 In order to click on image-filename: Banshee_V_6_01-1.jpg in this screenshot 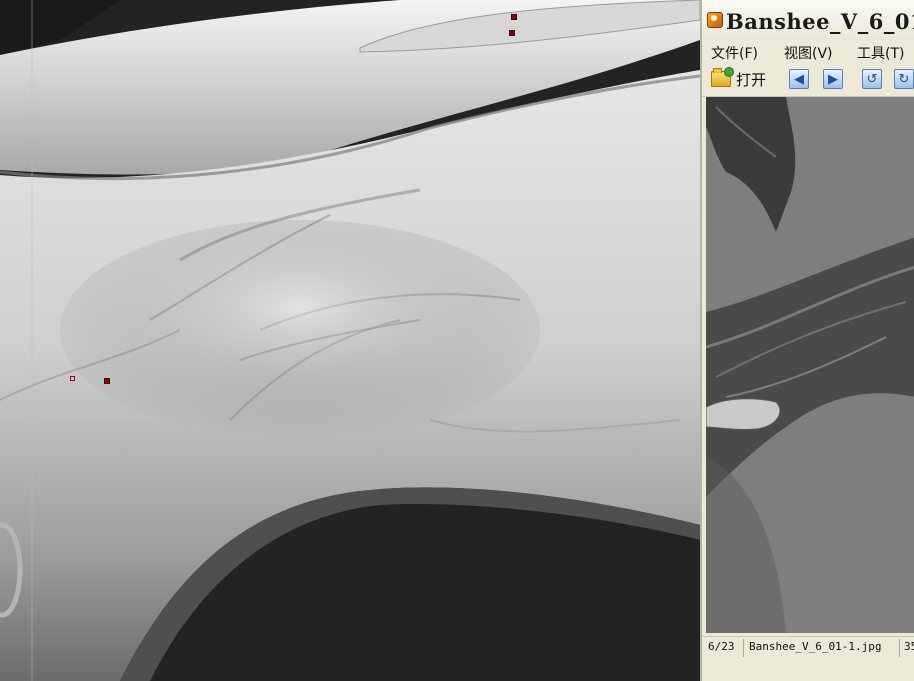, I will do `click(815, 646)`.